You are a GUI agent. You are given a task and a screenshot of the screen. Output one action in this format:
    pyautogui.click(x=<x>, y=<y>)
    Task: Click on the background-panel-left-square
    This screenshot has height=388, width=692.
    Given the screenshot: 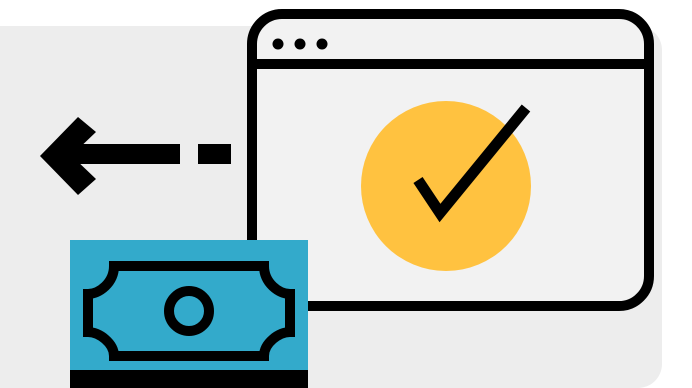 What is the action you would take?
    pyautogui.click(x=20, y=207)
    